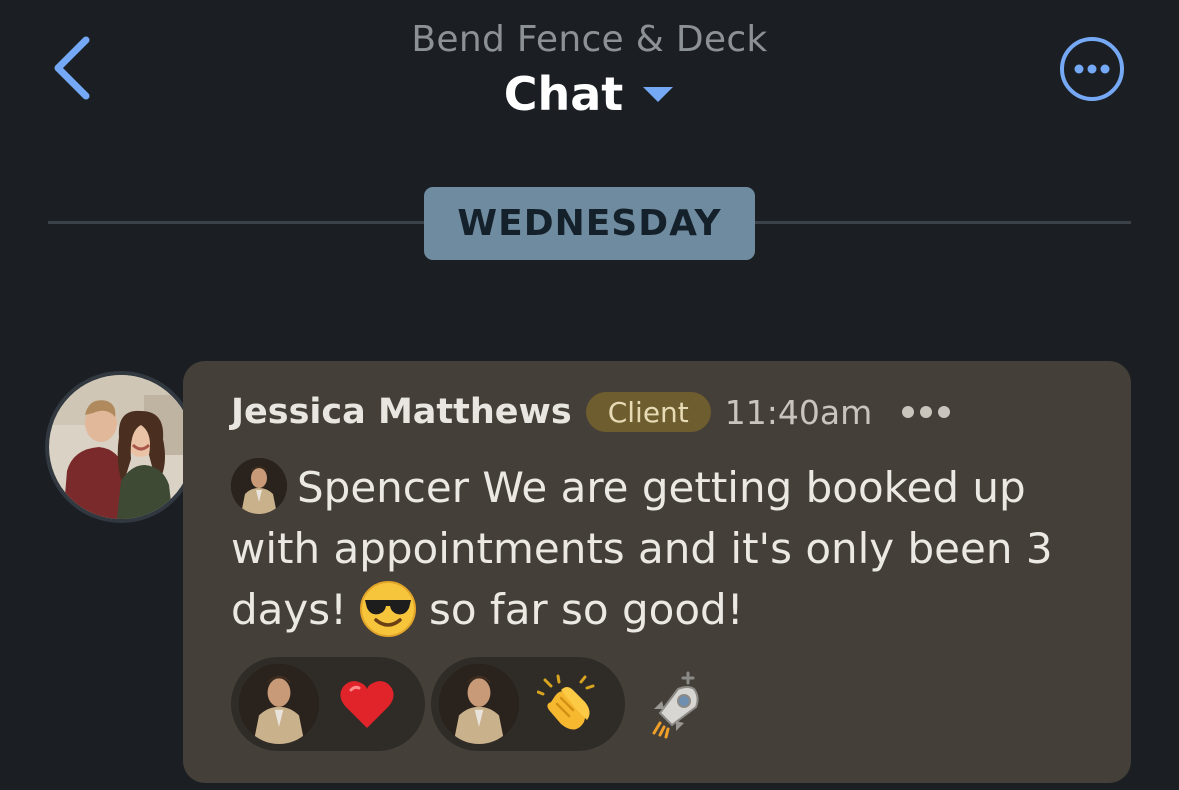  What do you see at coordinates (388, 609) in the screenshot?
I see `smiling-face-with-sunglasses-icon` at bounding box center [388, 609].